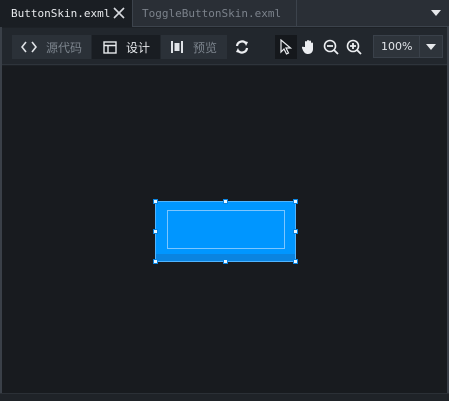  What do you see at coordinates (295, 201) in the screenshot?
I see `resize-handle-top-right` at bounding box center [295, 201].